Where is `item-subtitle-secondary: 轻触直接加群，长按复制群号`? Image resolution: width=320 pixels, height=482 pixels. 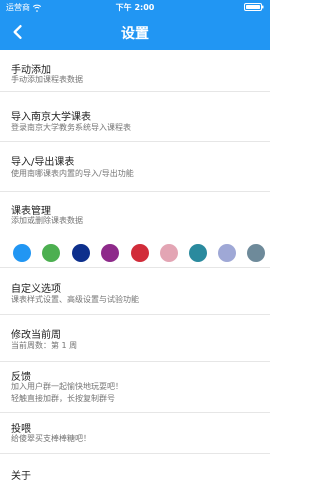
item-subtitle-secondary: 轻触直接加群，长按复制群号 is located at coordinates (63, 398).